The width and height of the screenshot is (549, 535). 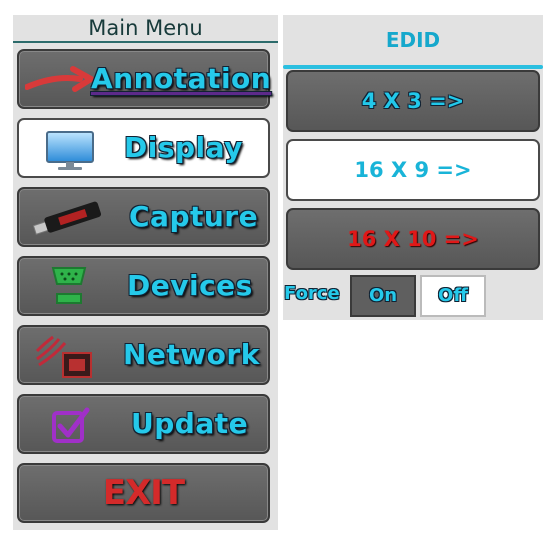 What do you see at coordinates (191, 354) in the screenshot?
I see `network-label: Network` at bounding box center [191, 354].